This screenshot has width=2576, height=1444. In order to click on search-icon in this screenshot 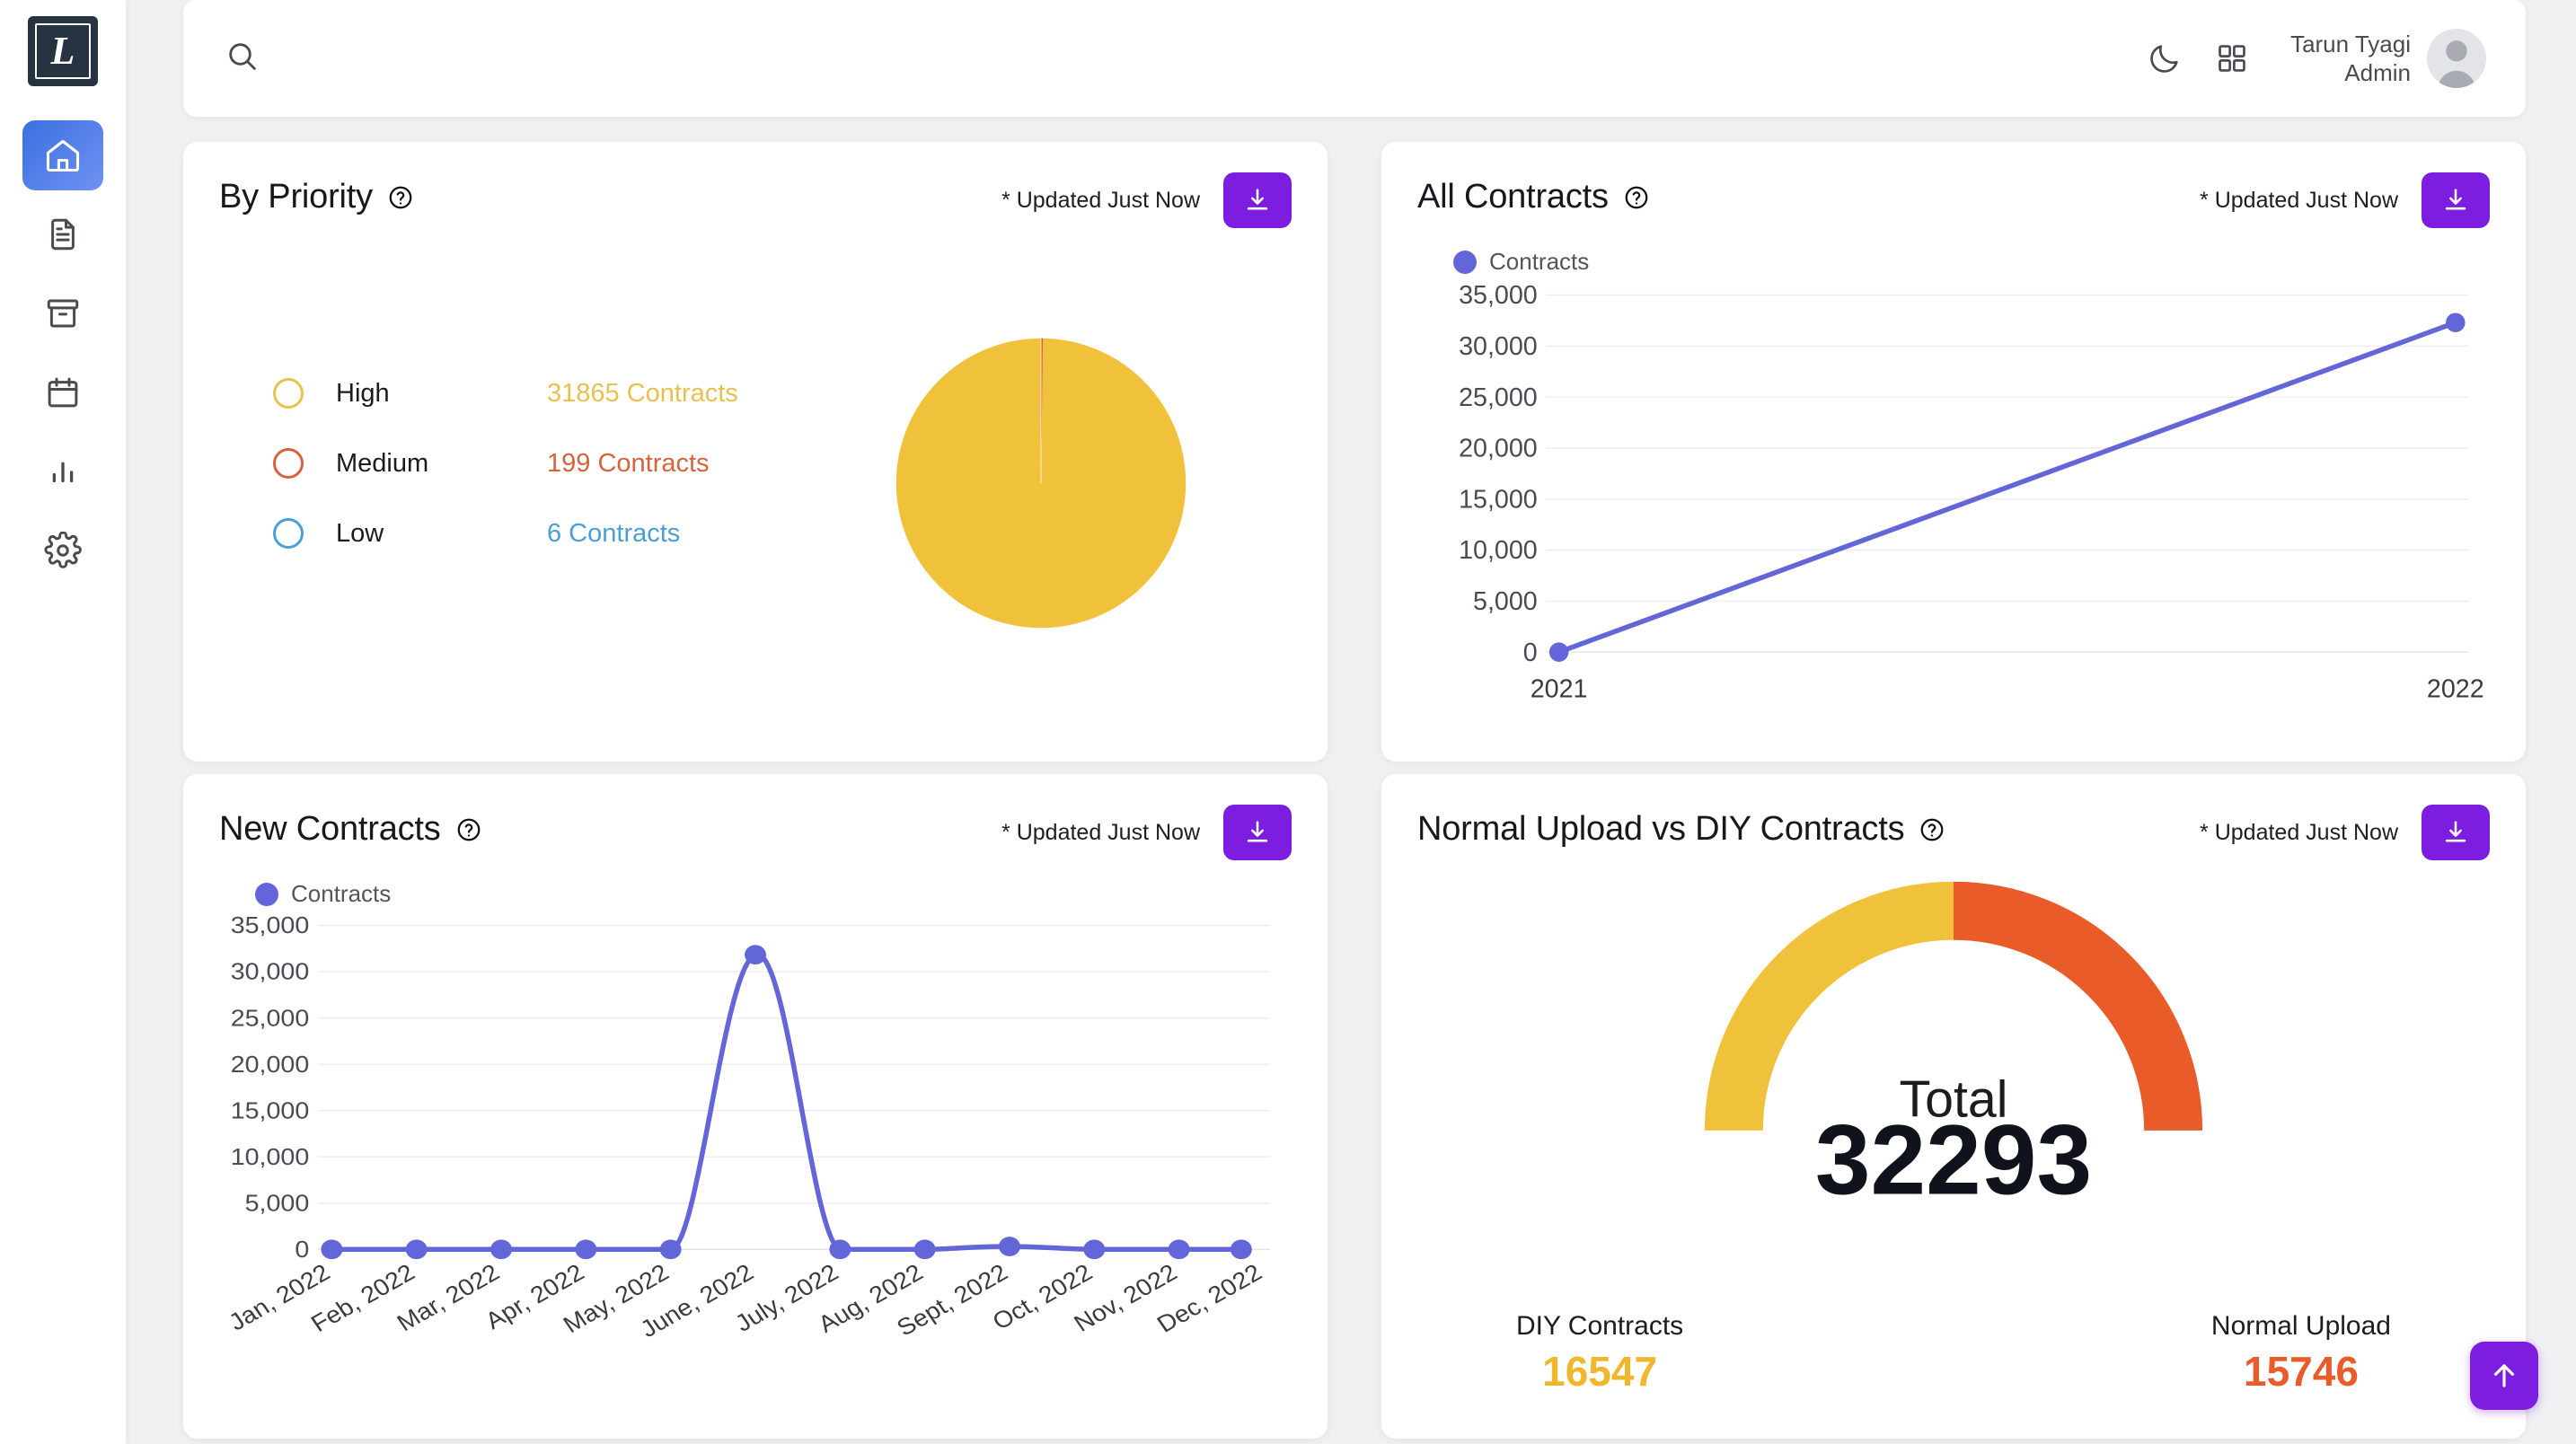, I will do `click(242, 59)`.